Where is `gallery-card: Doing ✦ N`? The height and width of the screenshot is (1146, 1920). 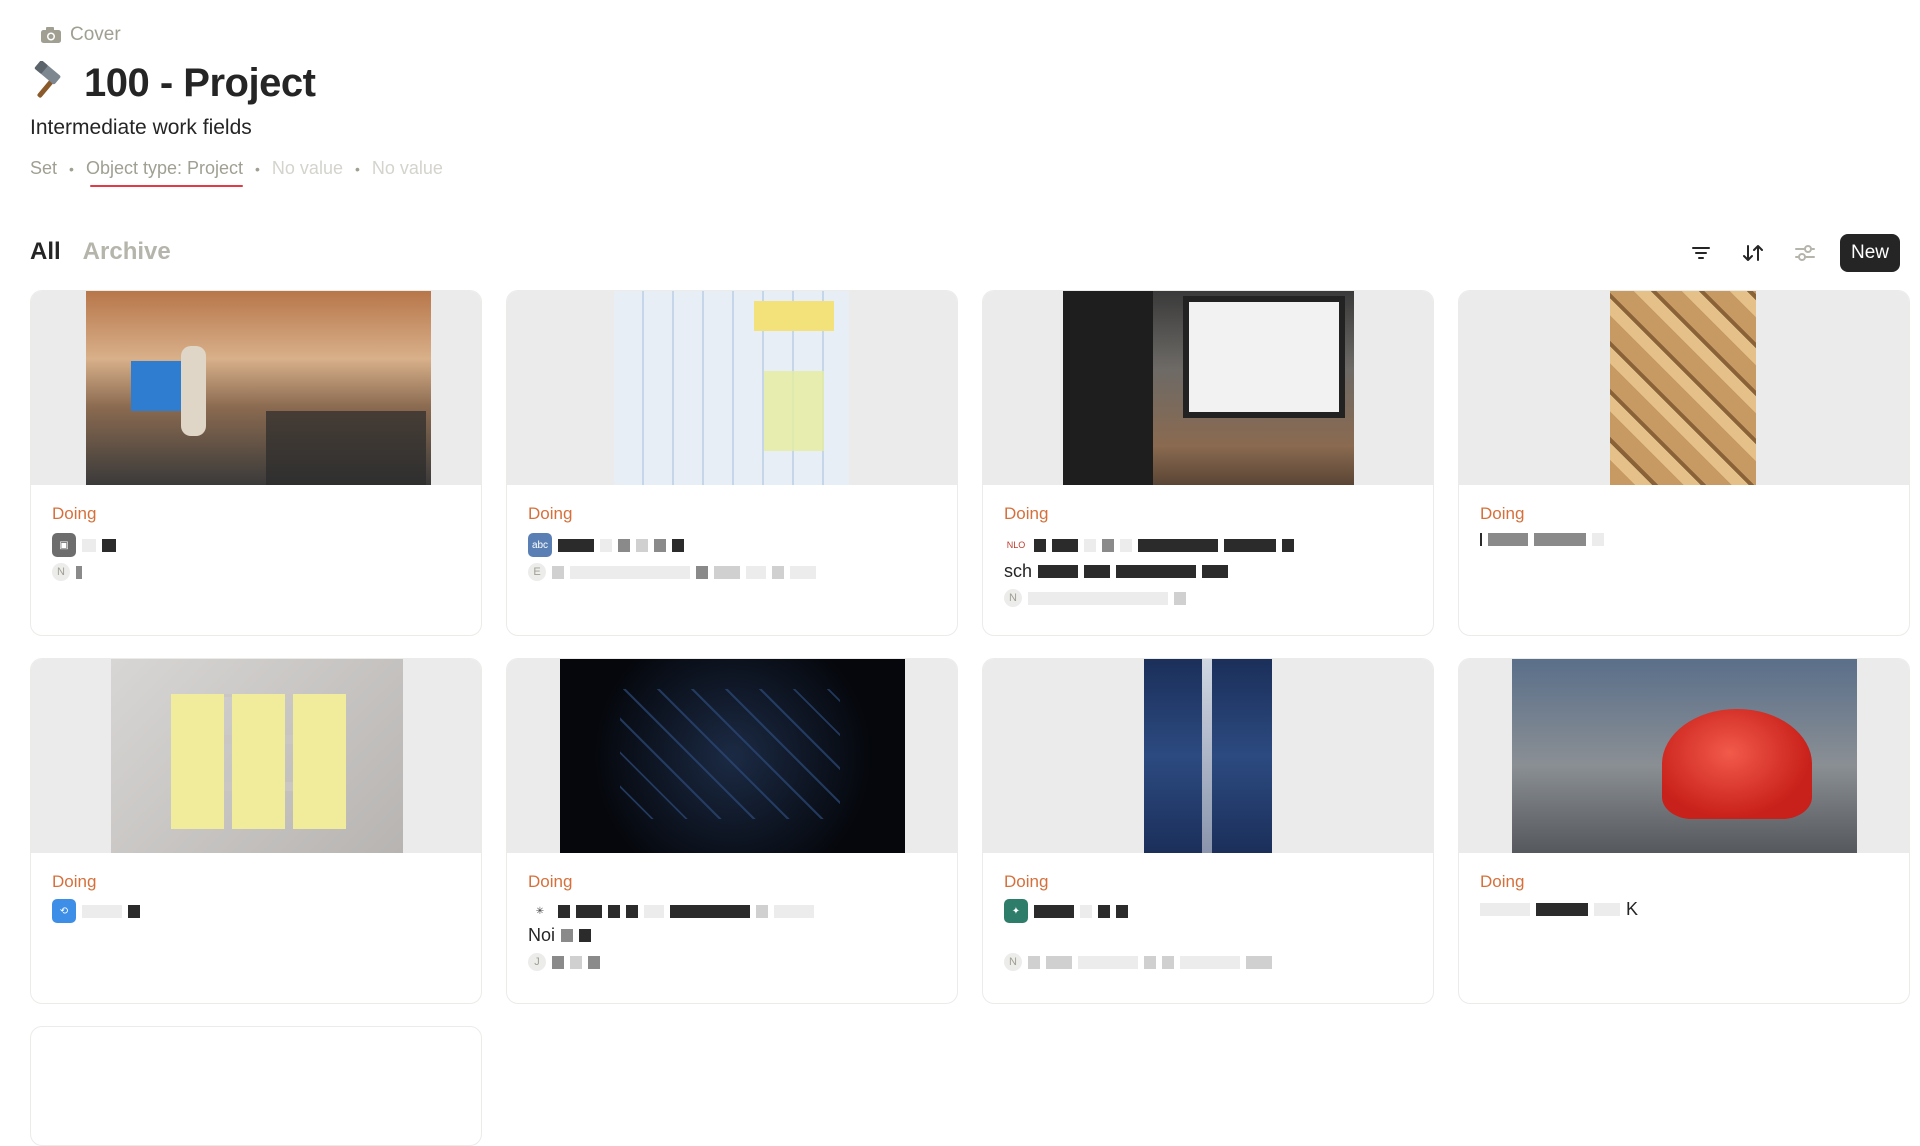
gallery-card: Doing ✦ N is located at coordinates (1208, 831).